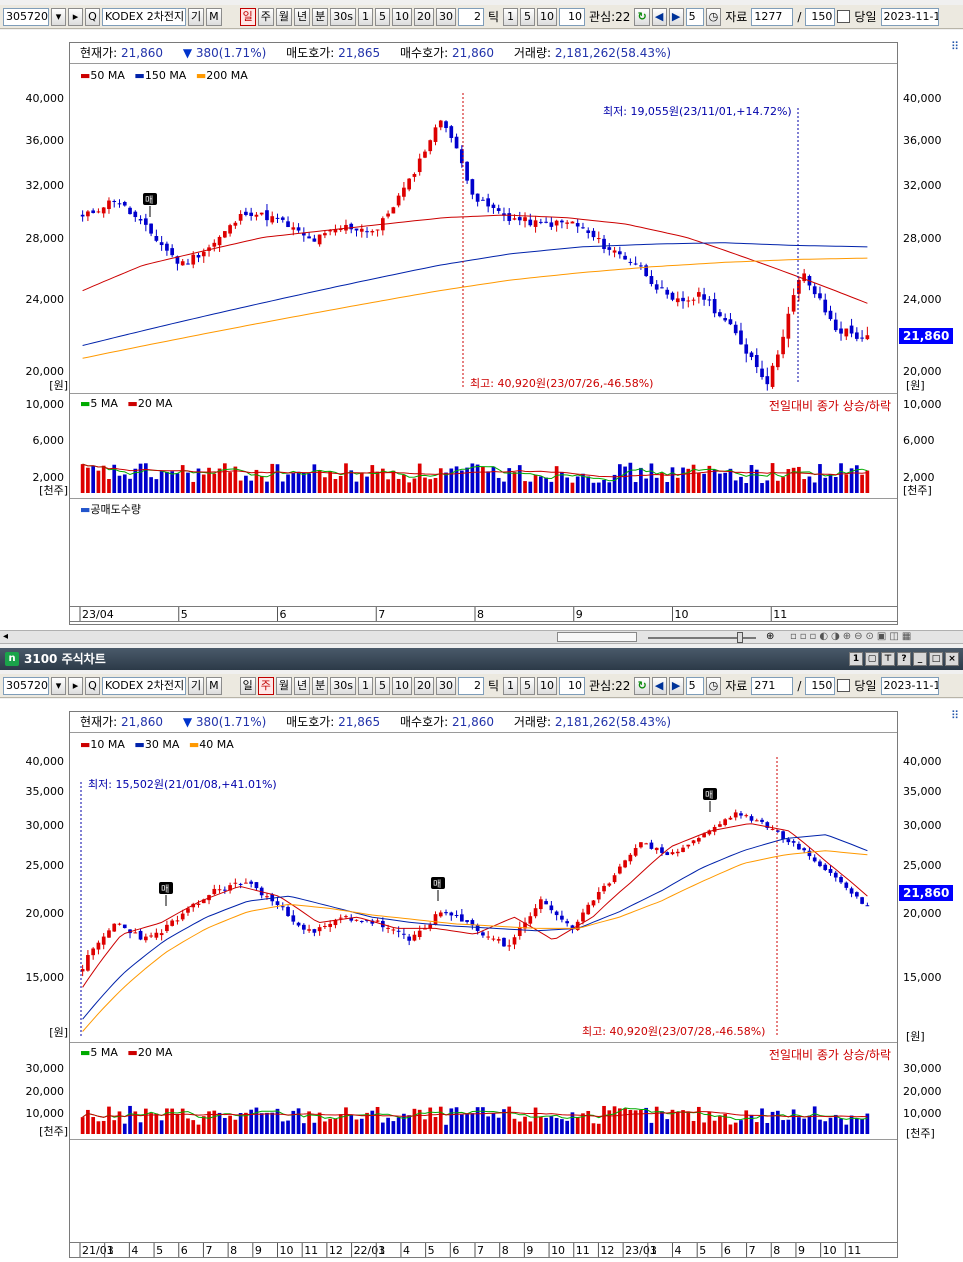  Describe the element at coordinates (5, 636) in the screenshot. I see `scroll-left-icon: ◂` at that location.